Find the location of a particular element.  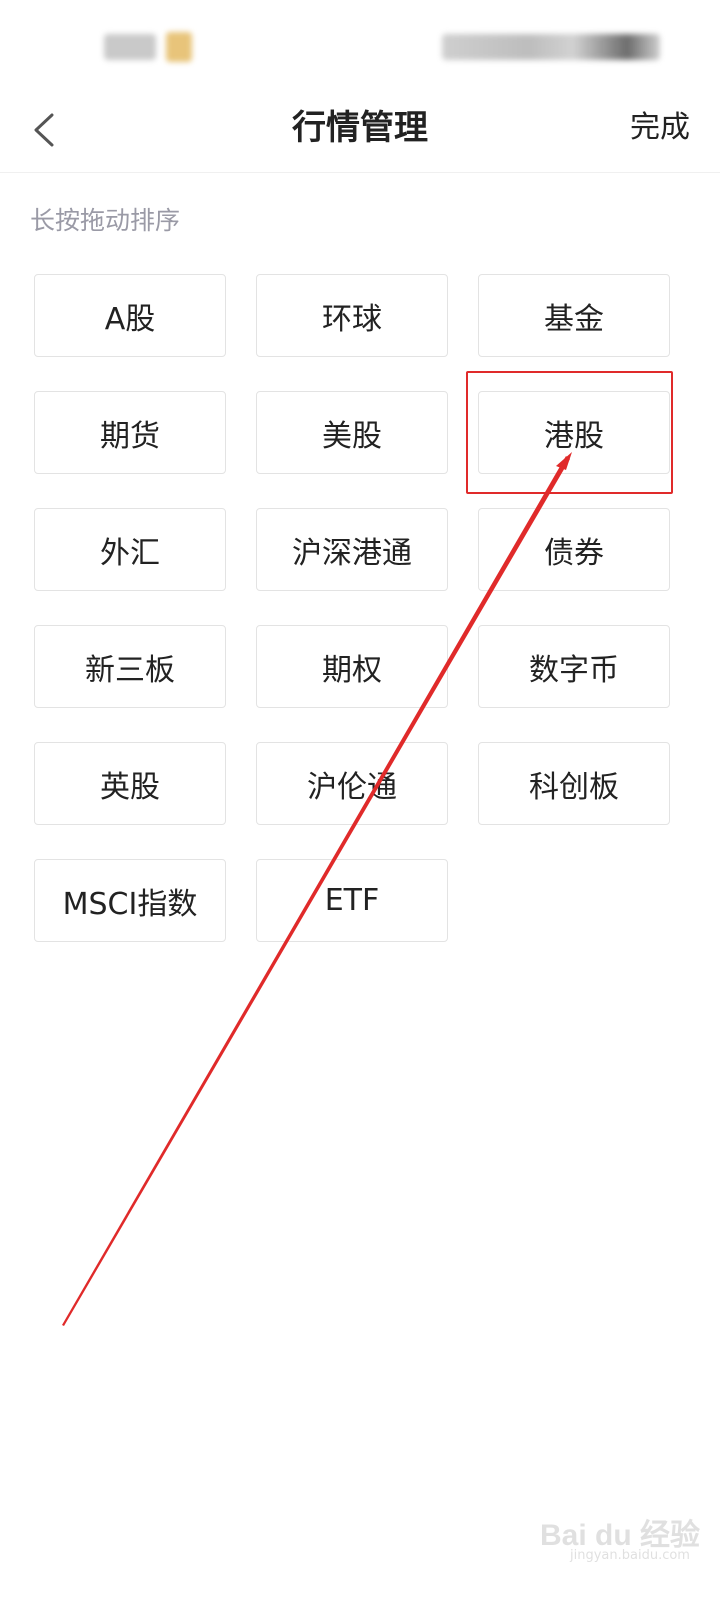

tile-futures: 期货 is located at coordinates (130, 432).